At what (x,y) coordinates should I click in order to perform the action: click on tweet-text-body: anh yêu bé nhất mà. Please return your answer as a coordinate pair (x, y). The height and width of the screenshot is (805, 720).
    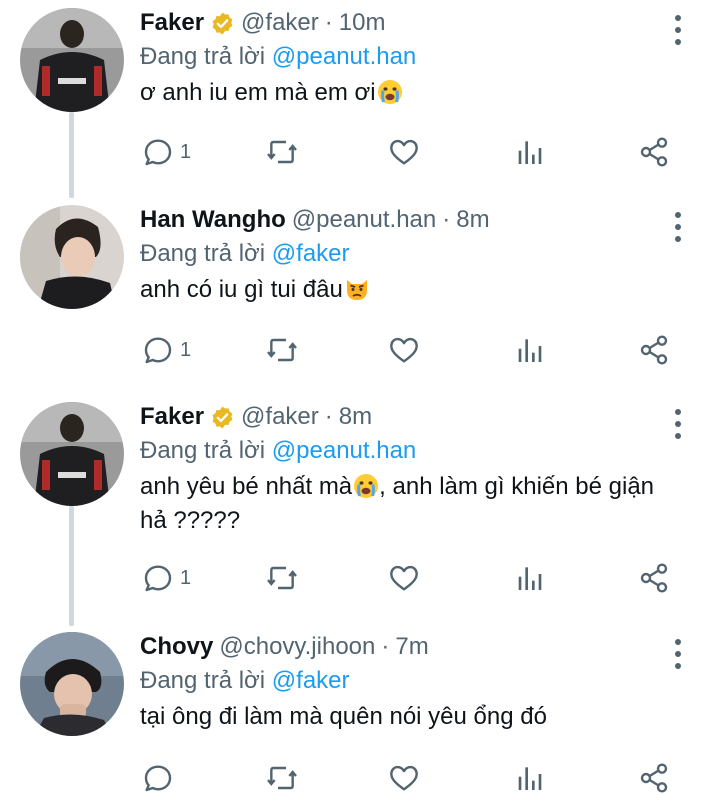
    Looking at the image, I should click on (246, 486).